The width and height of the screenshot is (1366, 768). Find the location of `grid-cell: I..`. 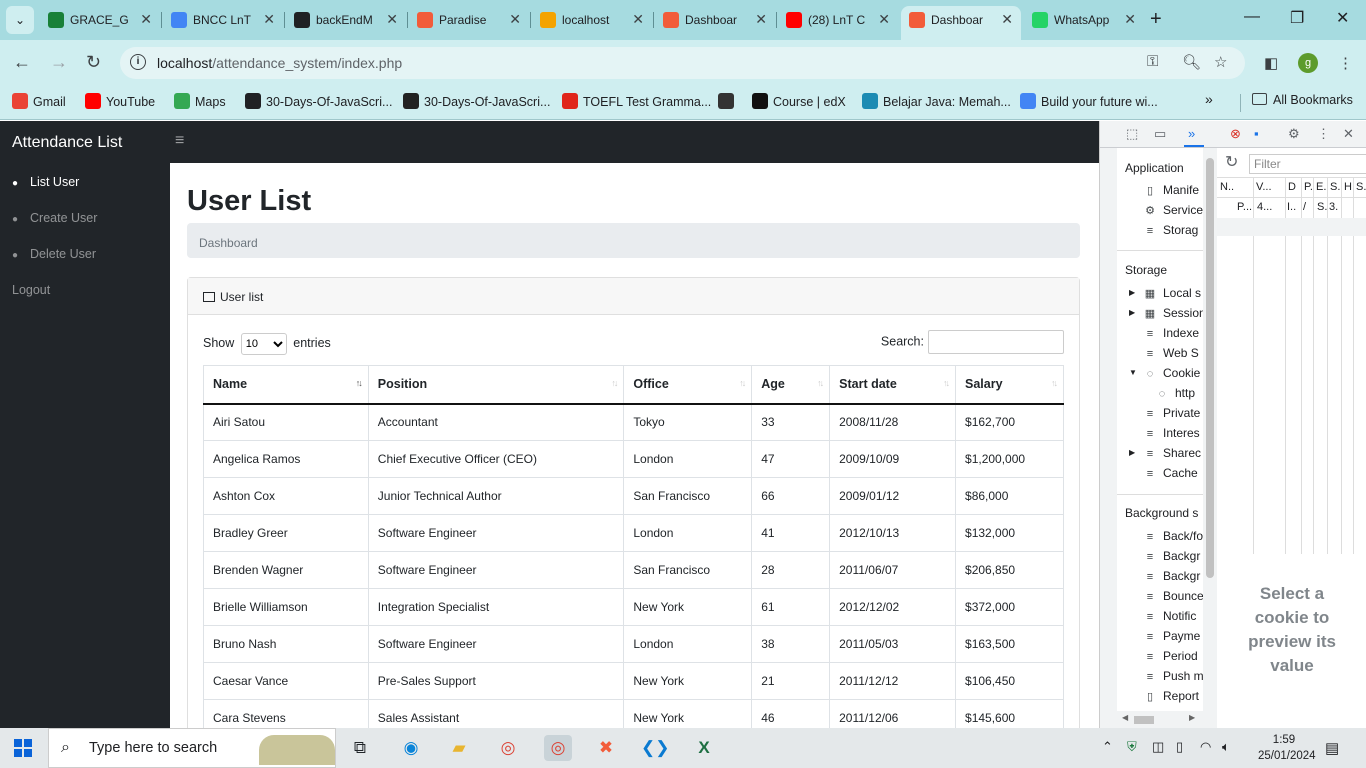

grid-cell: I.. is located at coordinates (1291, 207).